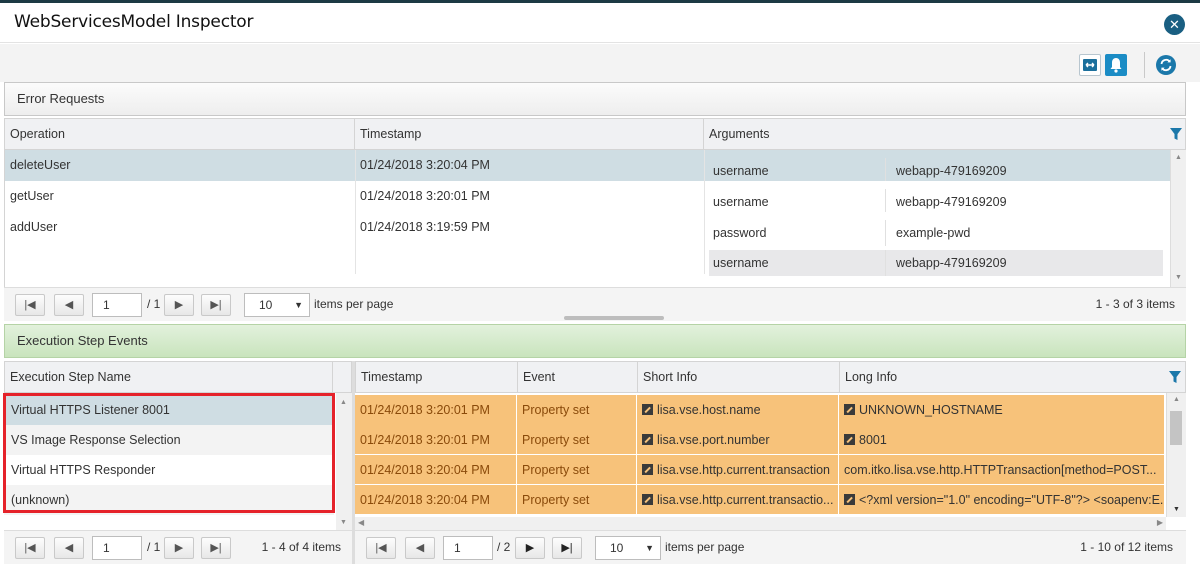 The image size is (1200, 568). Describe the element at coordinates (743, 470) in the screenshot. I see `short-info-text: lisa.vse.http.current.transaction` at that location.